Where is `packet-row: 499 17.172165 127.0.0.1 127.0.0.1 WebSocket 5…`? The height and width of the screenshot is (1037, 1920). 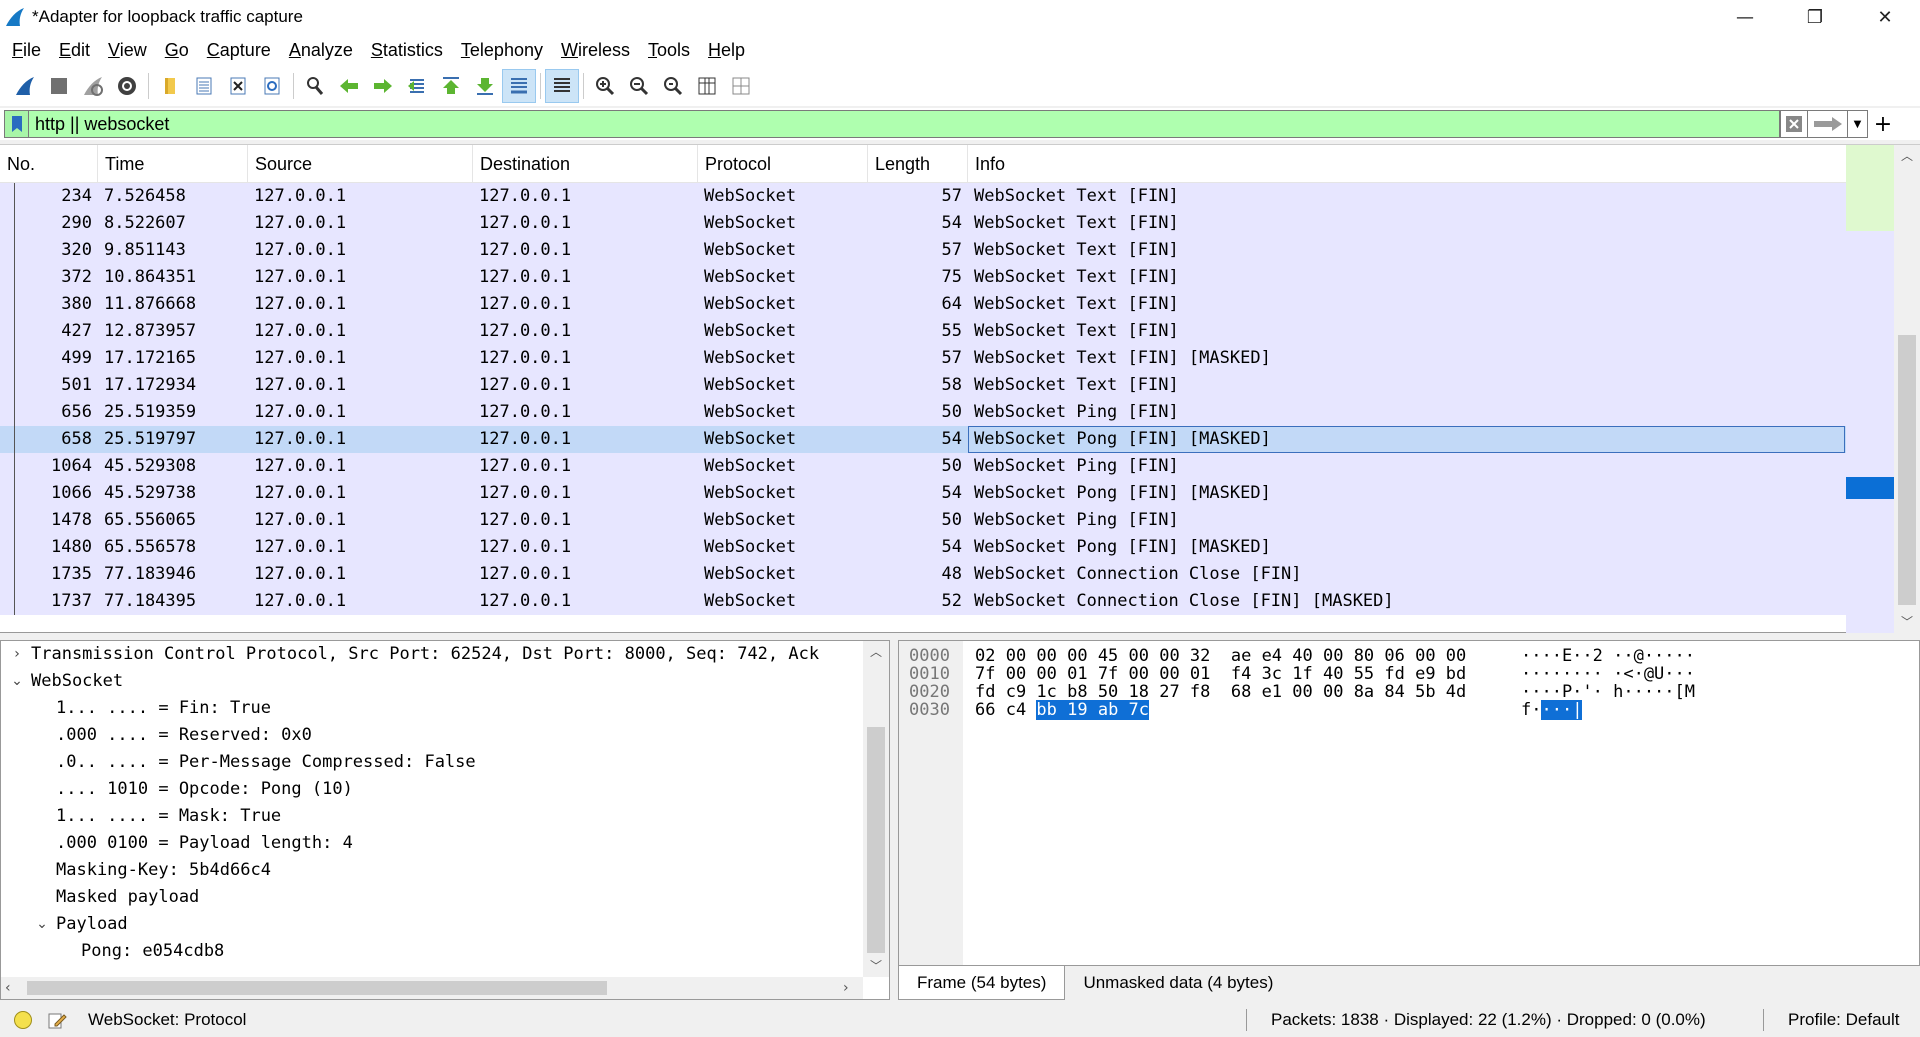
packet-row: 499 17.172165 127.0.0.1 127.0.0.1 WebSocket 5… is located at coordinates (923, 358).